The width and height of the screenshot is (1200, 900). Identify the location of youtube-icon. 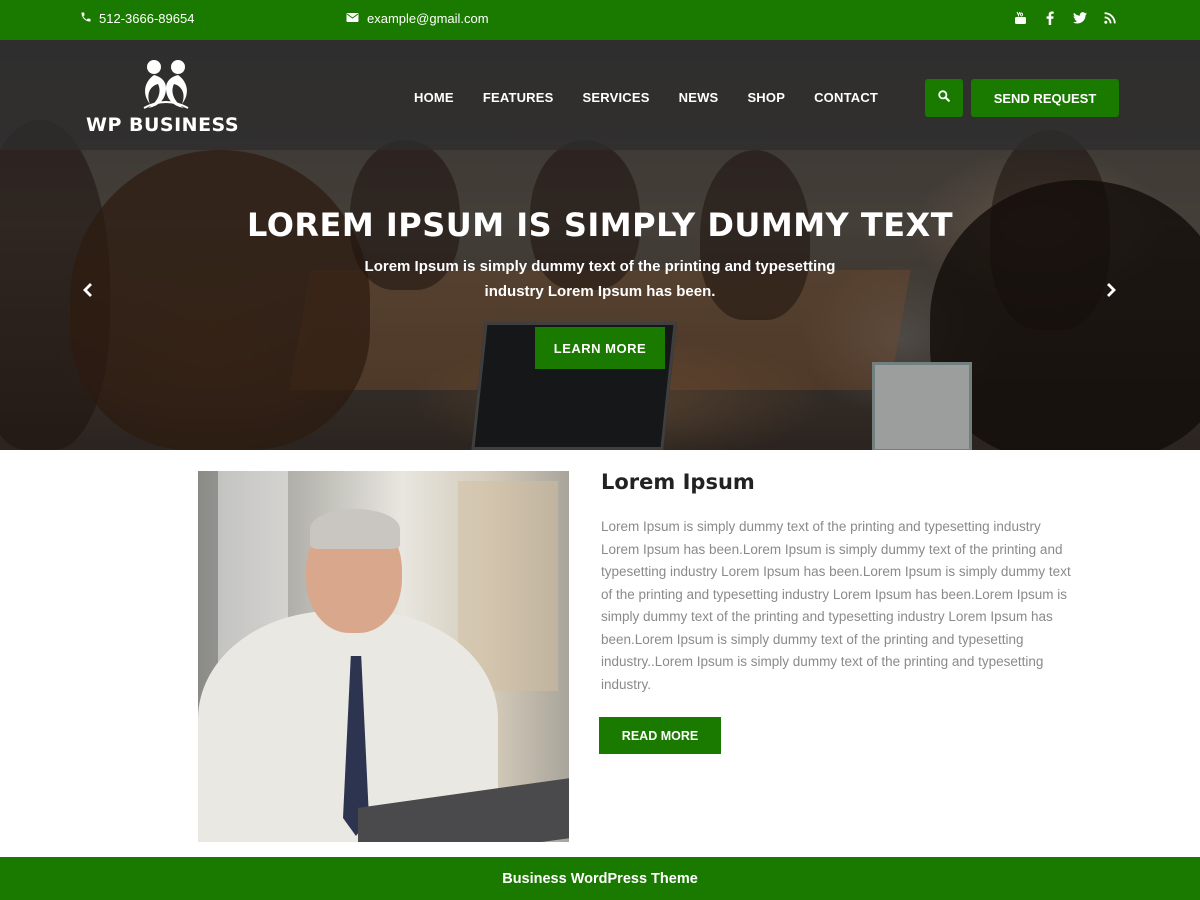
(1020, 18).